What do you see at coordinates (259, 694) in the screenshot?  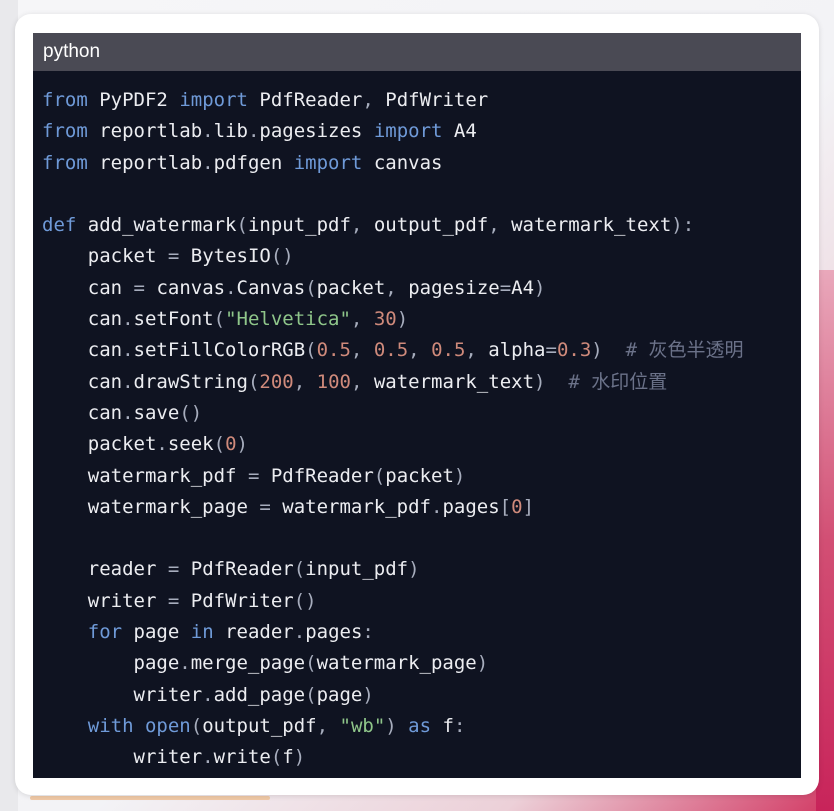 I see `code-token: add_page` at bounding box center [259, 694].